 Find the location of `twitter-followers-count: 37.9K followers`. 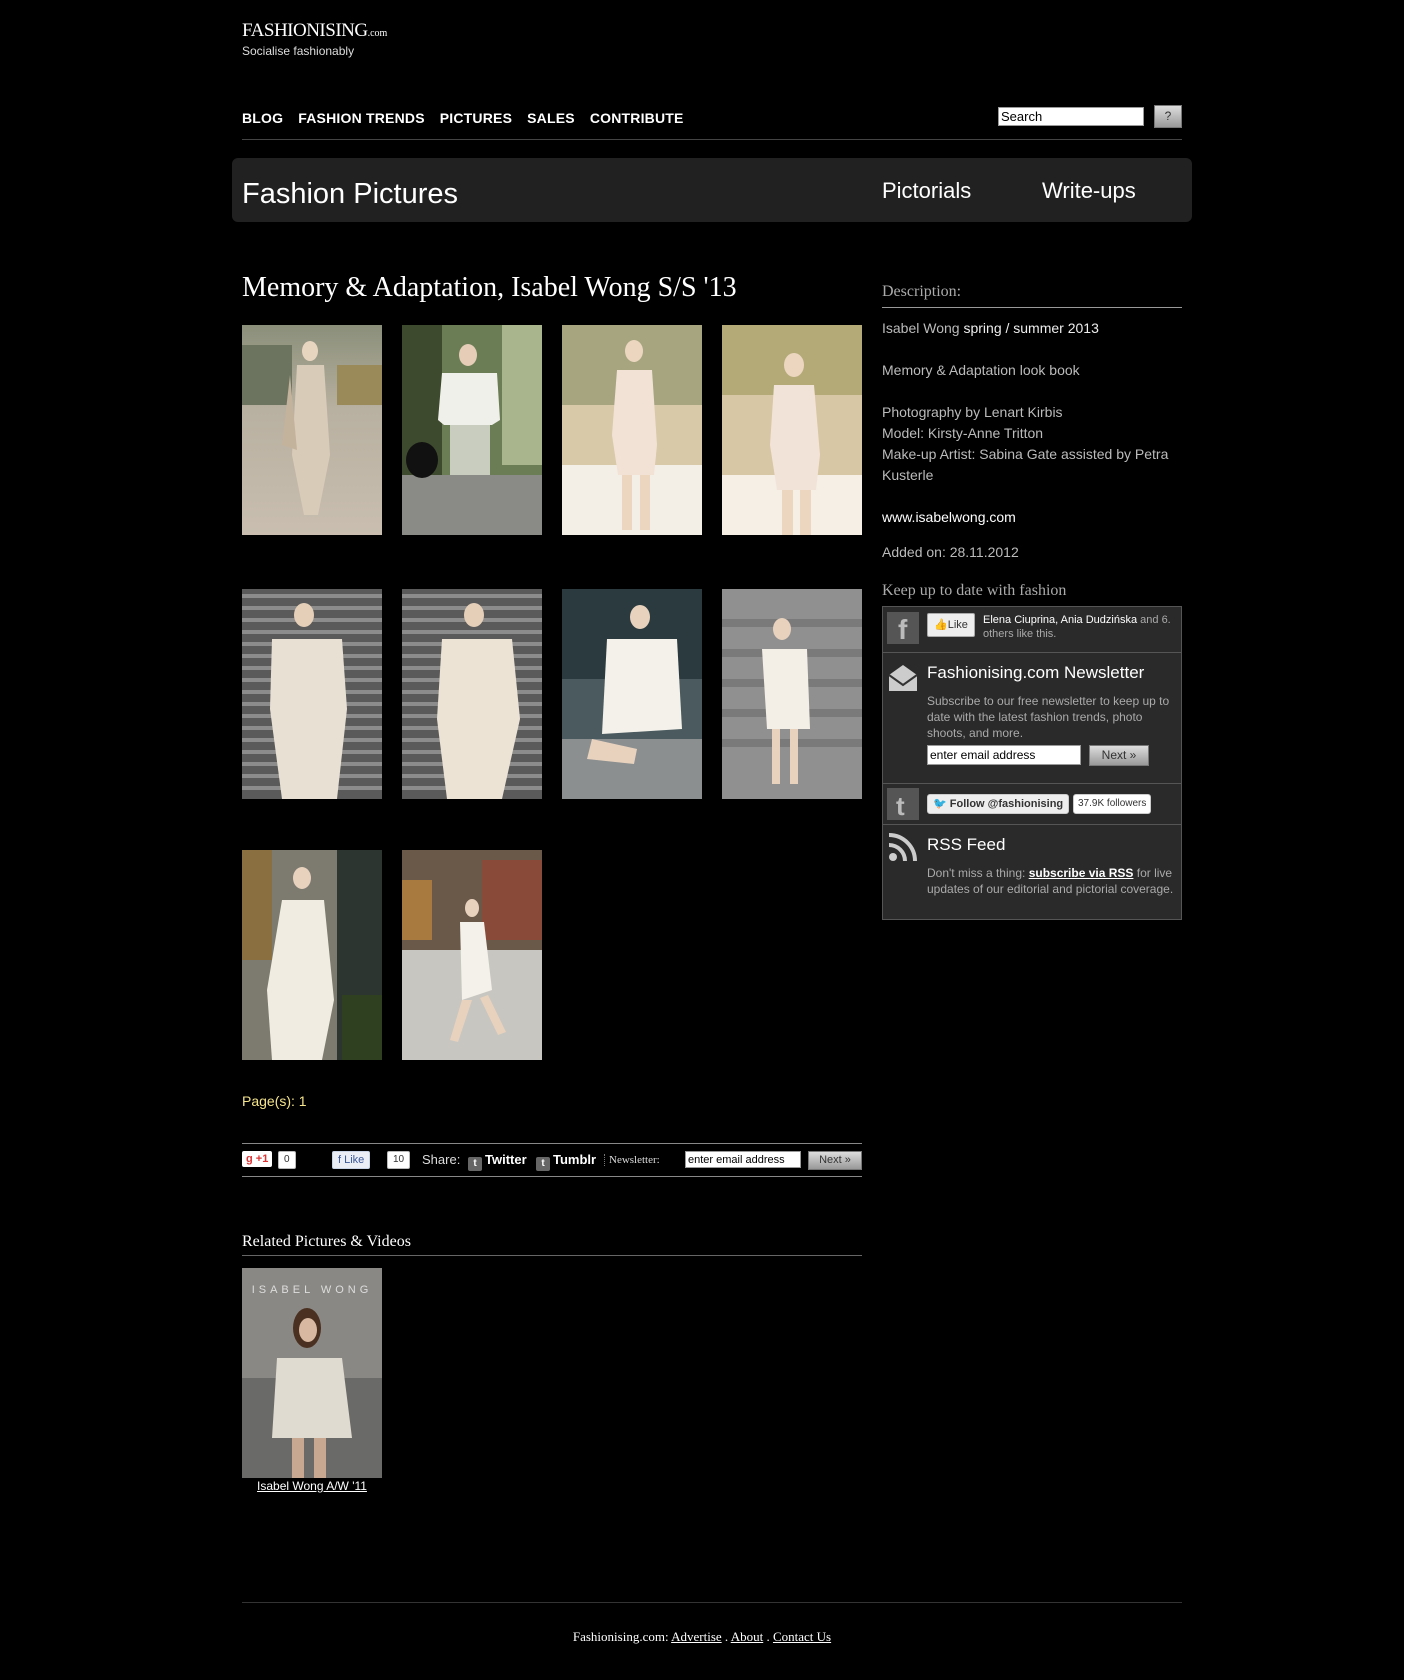

twitter-followers-count: 37.9K followers is located at coordinates (1112, 804).